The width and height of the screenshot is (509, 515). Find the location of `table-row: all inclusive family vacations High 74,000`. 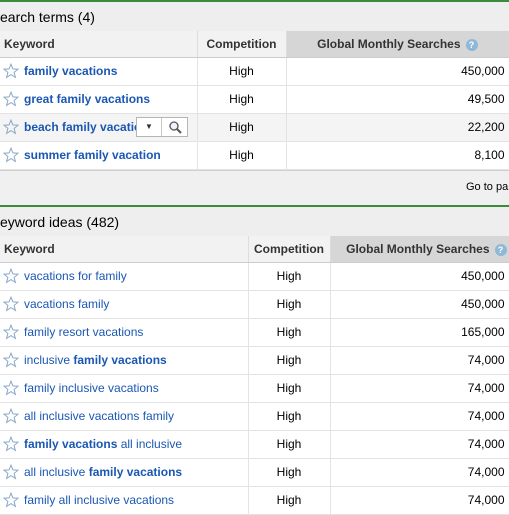

table-row: all inclusive family vacations High 74,000 is located at coordinates (254, 472).